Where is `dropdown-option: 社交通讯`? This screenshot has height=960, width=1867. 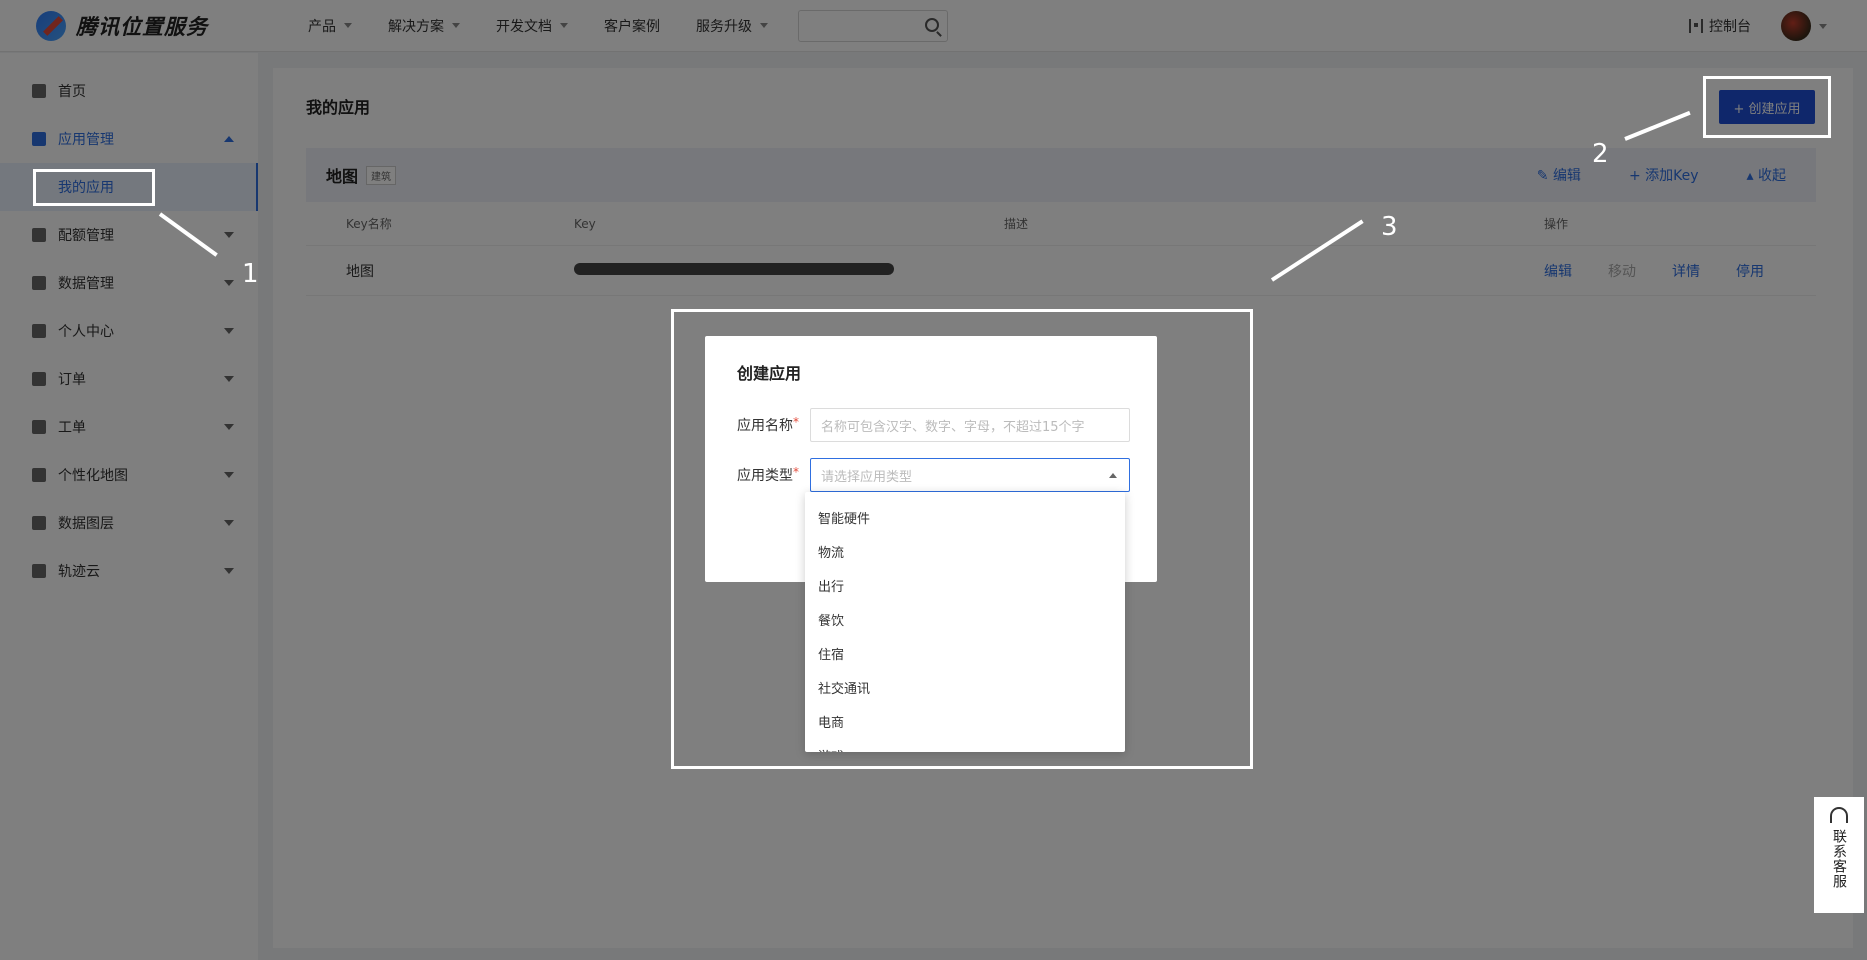
dropdown-option: 社交通讯 is located at coordinates (965, 687).